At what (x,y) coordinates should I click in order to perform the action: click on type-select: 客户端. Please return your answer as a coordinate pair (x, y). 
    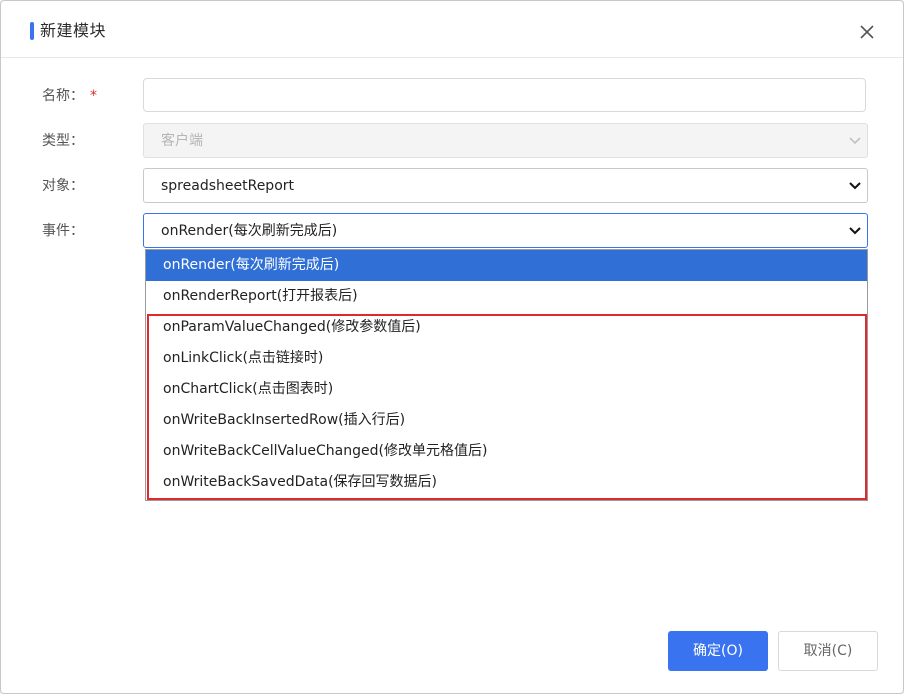
    Looking at the image, I should click on (505, 140).